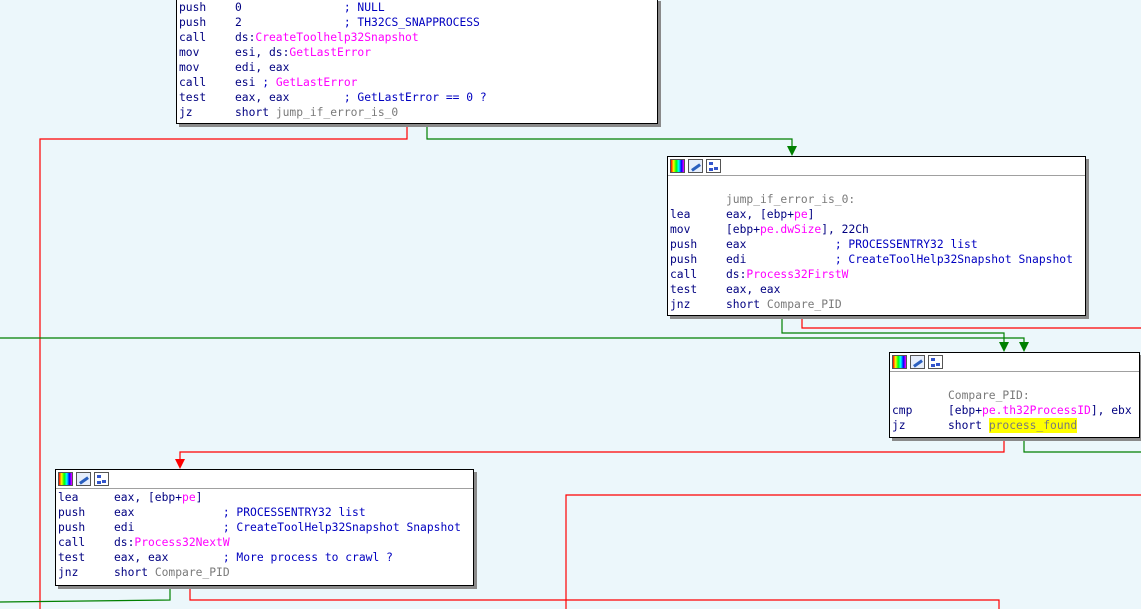 The image size is (1141, 609). I want to click on asm-operand: eax, [ebp+, so click(760, 214).